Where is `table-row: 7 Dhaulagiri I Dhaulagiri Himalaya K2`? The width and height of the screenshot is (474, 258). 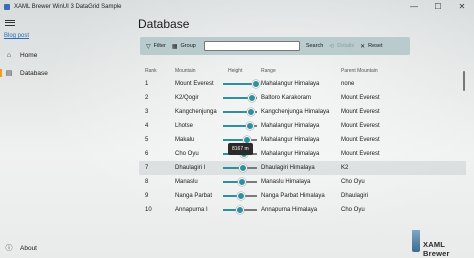 table-row: 7 Dhaulagiri I Dhaulagiri Himalaya K2 is located at coordinates (302, 168).